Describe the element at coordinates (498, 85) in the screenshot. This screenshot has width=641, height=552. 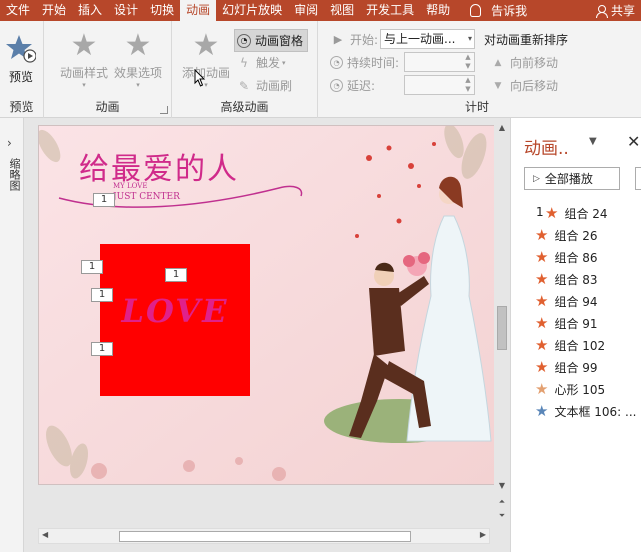
I see `arrow-down-icon: ▼` at that location.